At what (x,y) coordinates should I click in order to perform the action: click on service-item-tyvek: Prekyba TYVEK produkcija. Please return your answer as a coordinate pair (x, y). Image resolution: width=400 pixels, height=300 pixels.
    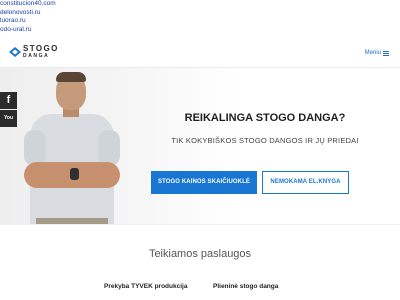
    Looking at the image, I should click on (145, 286).